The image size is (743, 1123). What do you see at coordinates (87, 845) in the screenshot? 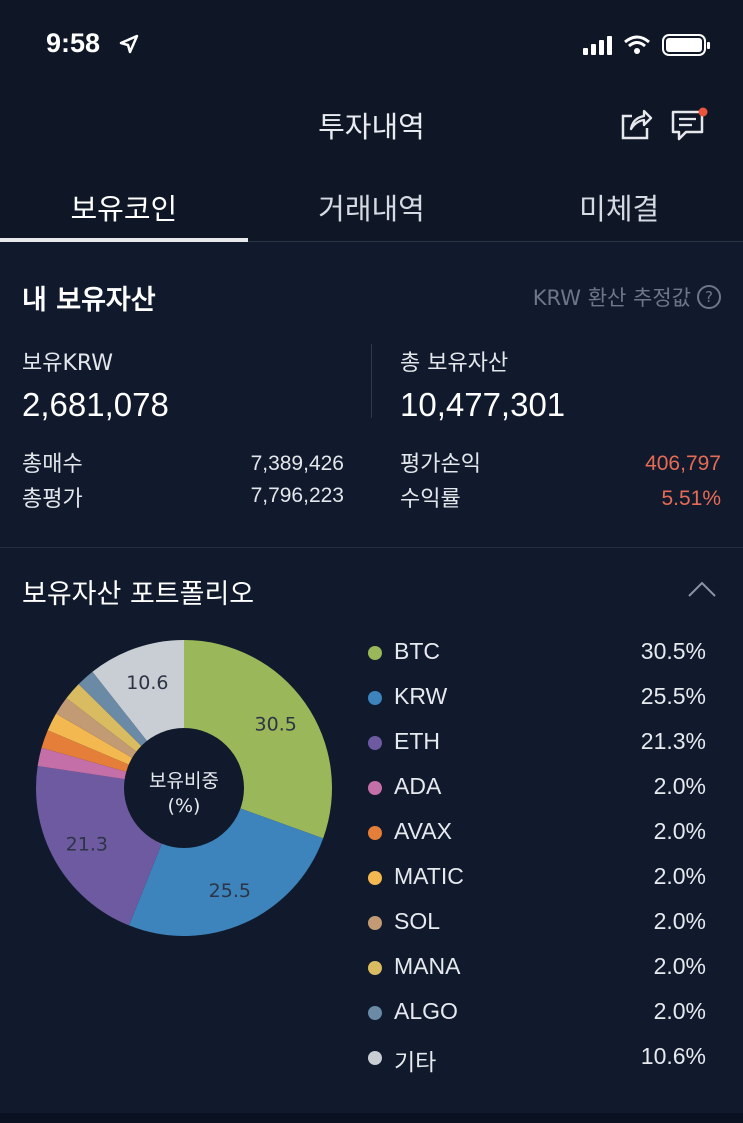
I see `pie-slice-label: 21.3` at bounding box center [87, 845].